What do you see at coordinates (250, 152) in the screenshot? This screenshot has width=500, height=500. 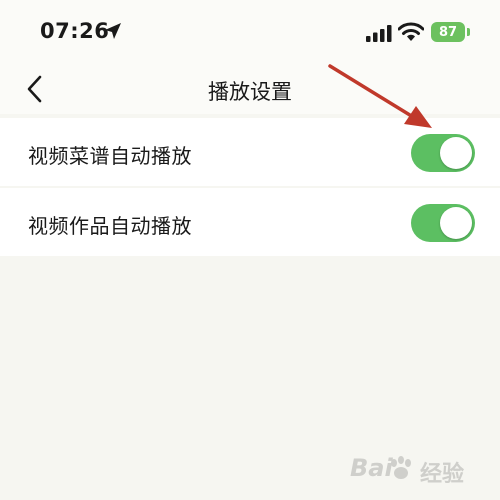 I see `setting-row-video-recipe-autoplay: 视频菜谱自动播放` at bounding box center [250, 152].